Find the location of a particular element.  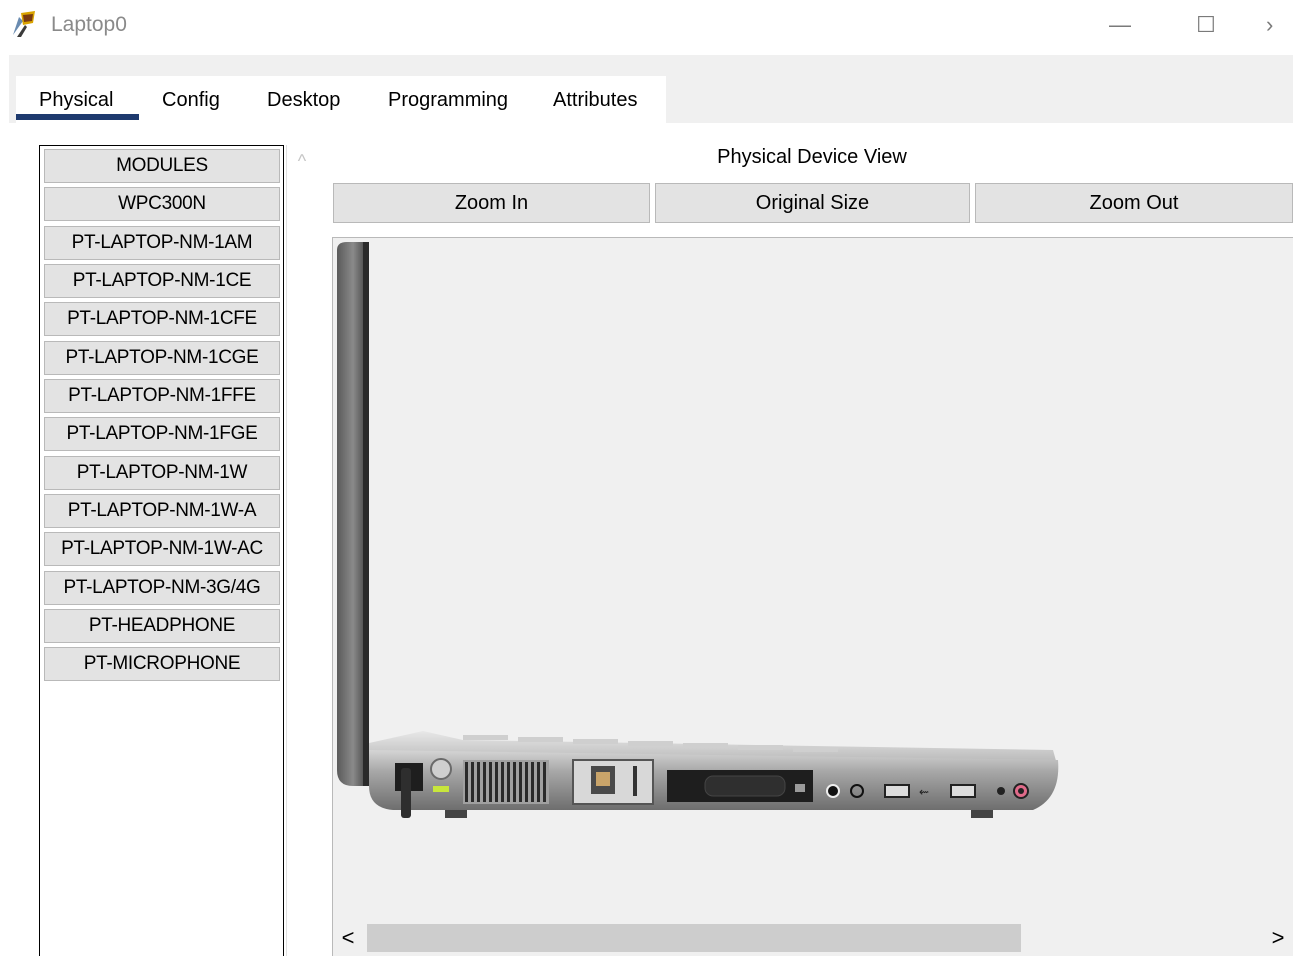

scroll-left-icon: < is located at coordinates (348, 938).